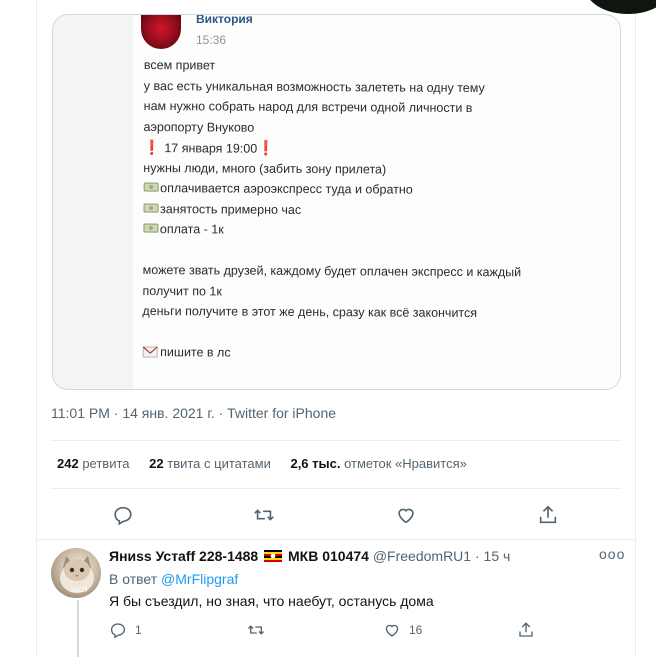 This screenshot has height=657, width=656. Describe the element at coordinates (191, 229) in the screenshot. I see `vk-line-text: оплата - 1к` at that location.